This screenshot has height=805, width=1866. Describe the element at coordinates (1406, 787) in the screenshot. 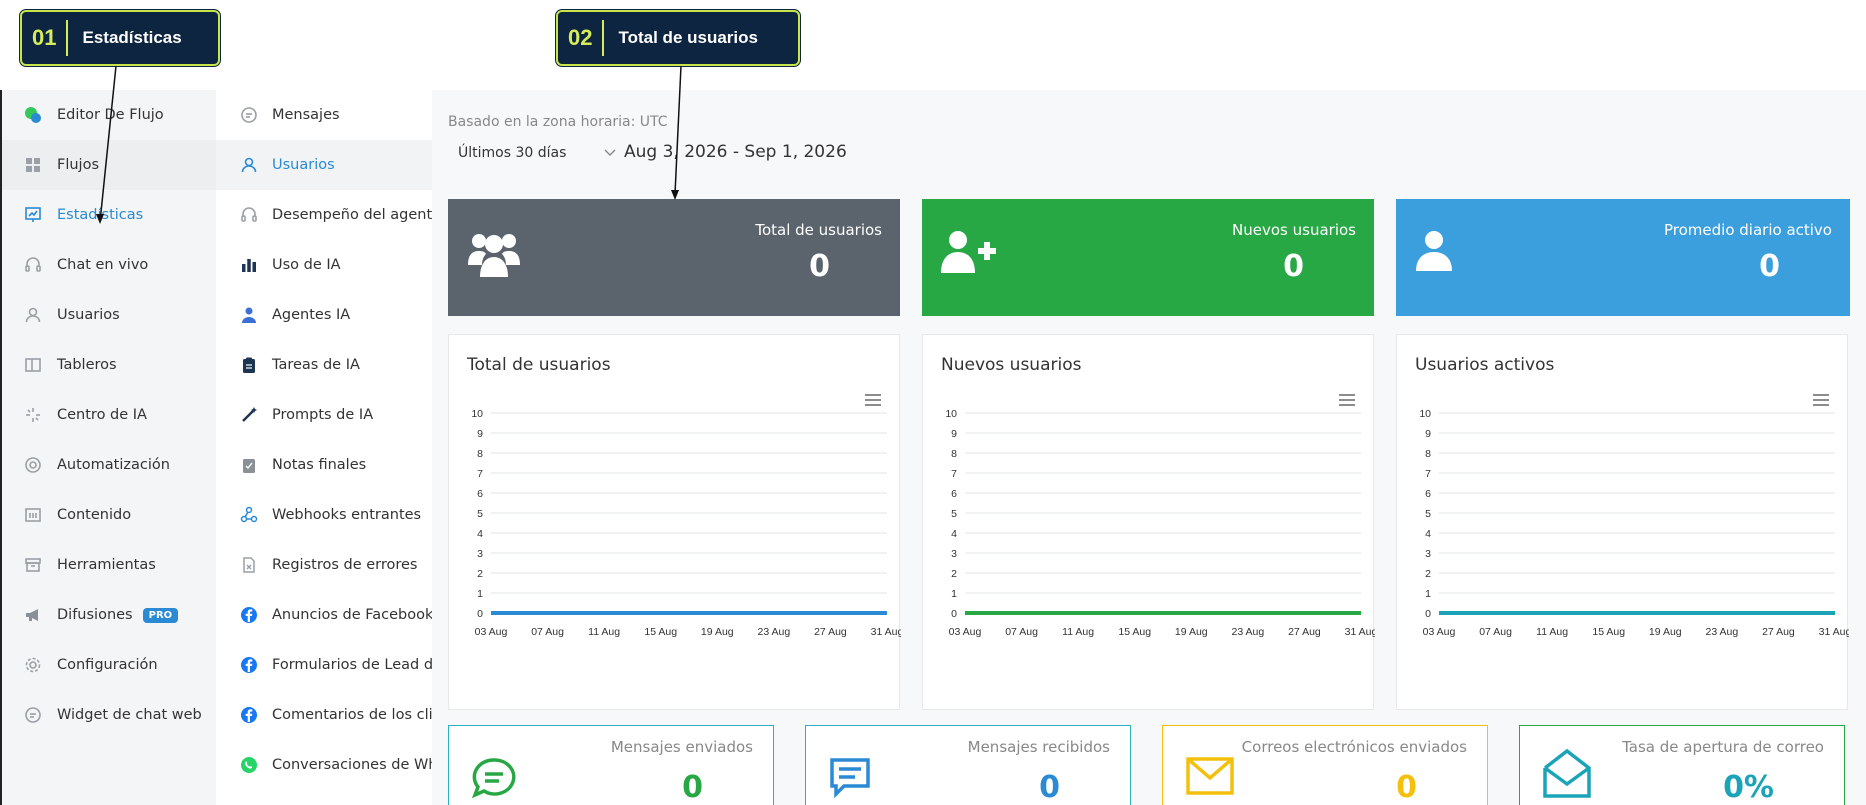

I see `mini-card-value: 0` at that location.